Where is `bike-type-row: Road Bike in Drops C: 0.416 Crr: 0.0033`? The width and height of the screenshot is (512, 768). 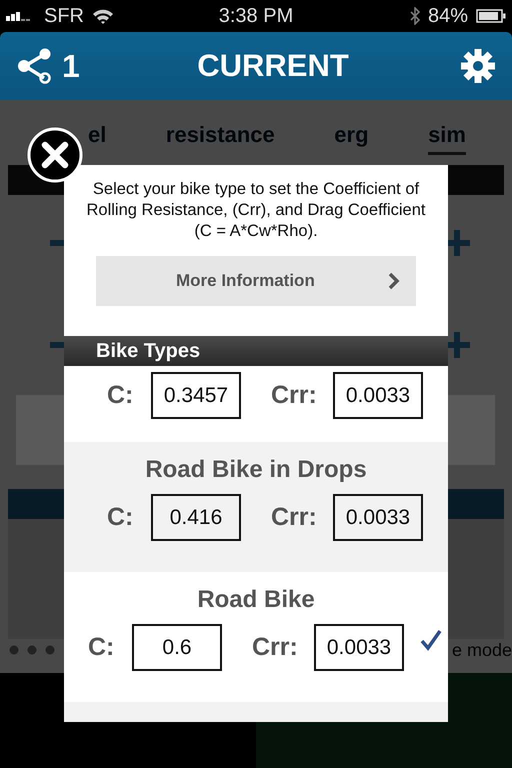 bike-type-row: Road Bike in Drops C: 0.416 Crr: 0.0033 is located at coordinates (256, 507).